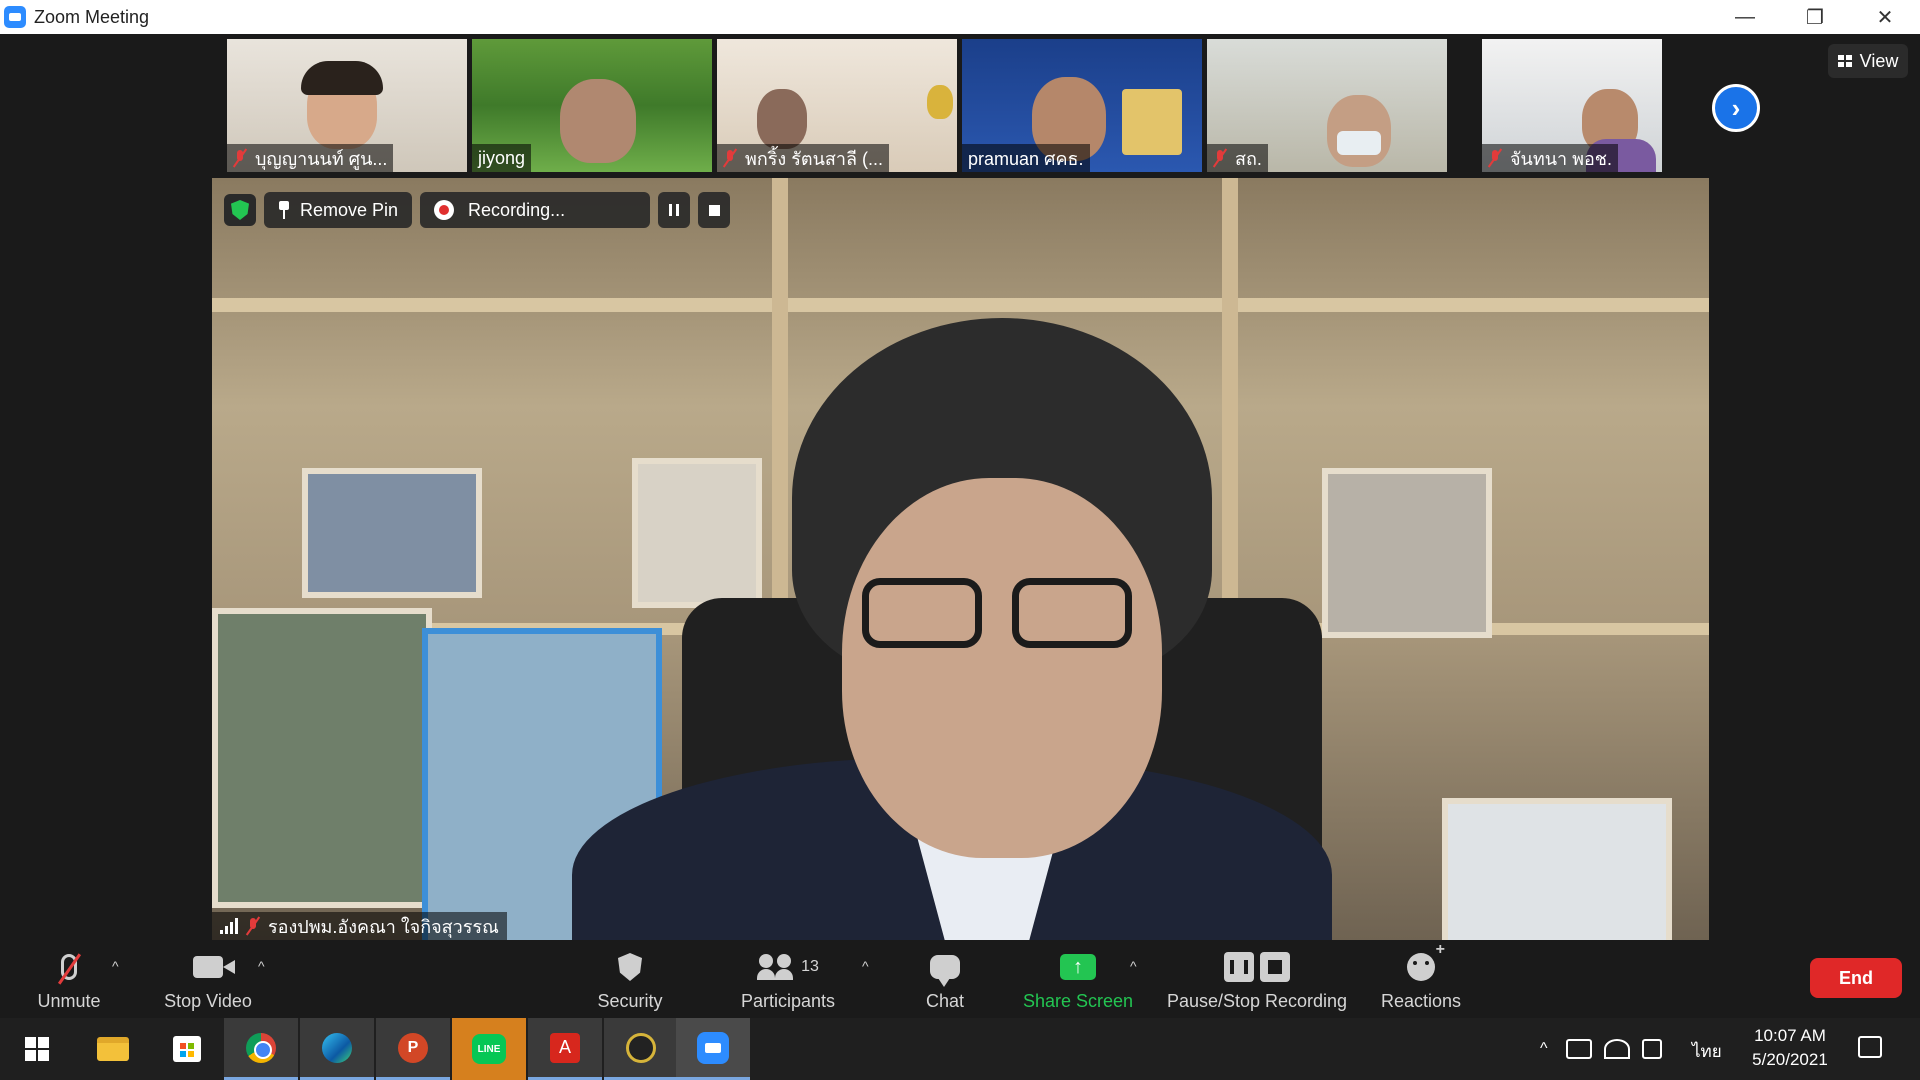  Describe the element at coordinates (1557, 869) in the screenshot. I see `photo-frame` at that location.